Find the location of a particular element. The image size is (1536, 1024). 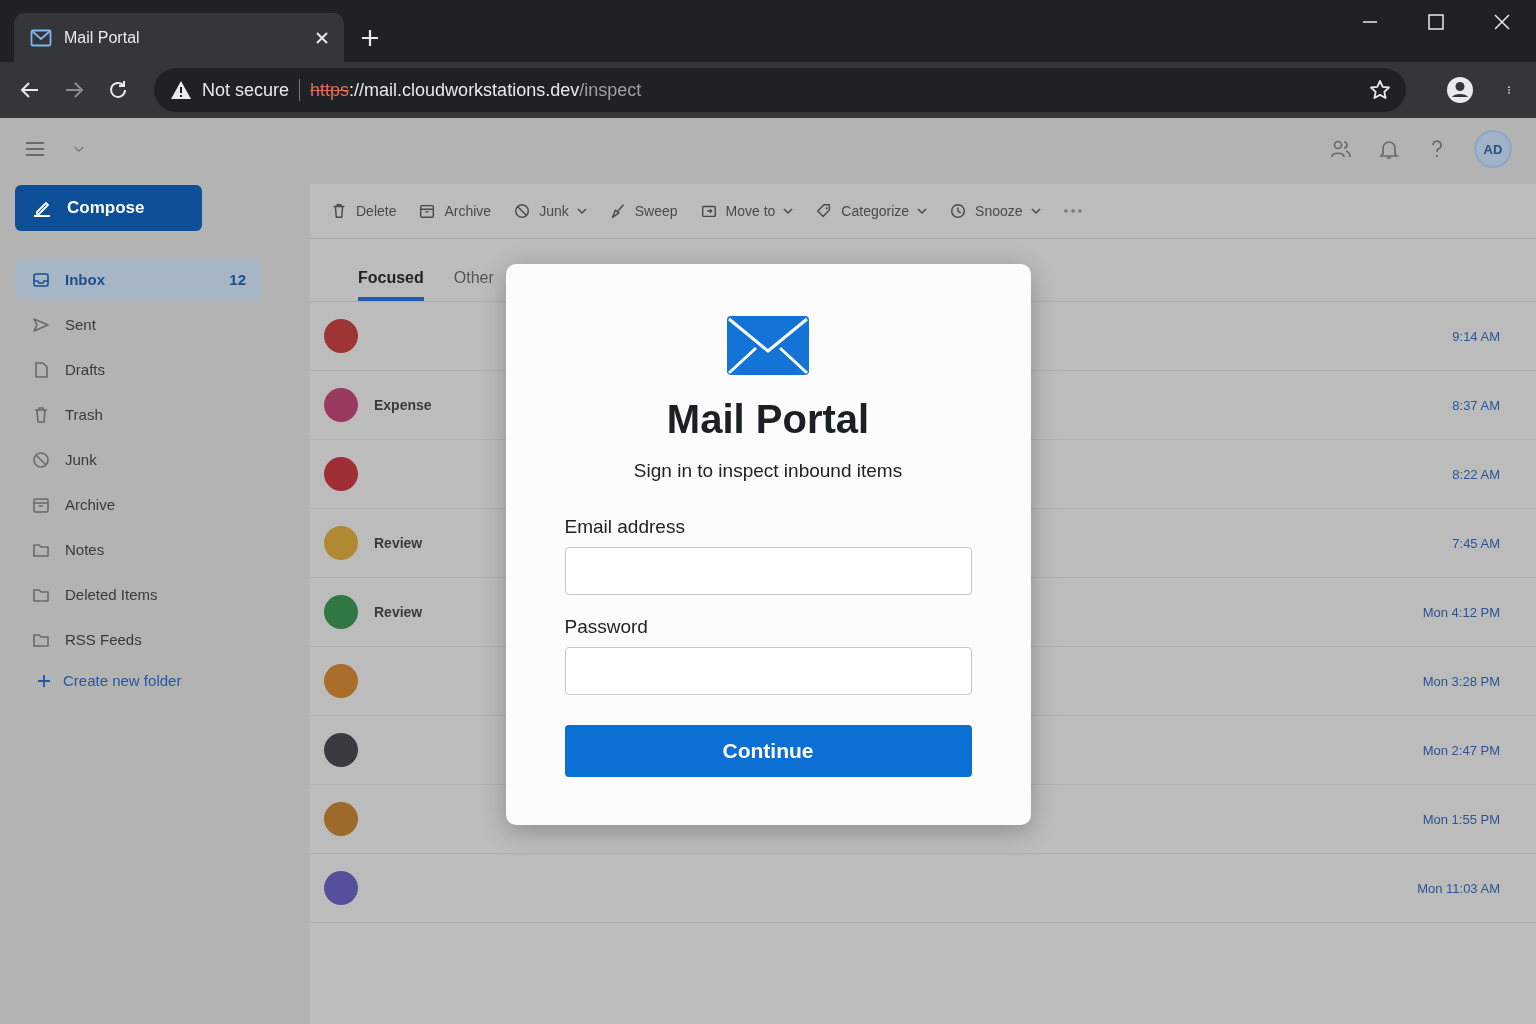

archive-icon is located at coordinates (427, 211).